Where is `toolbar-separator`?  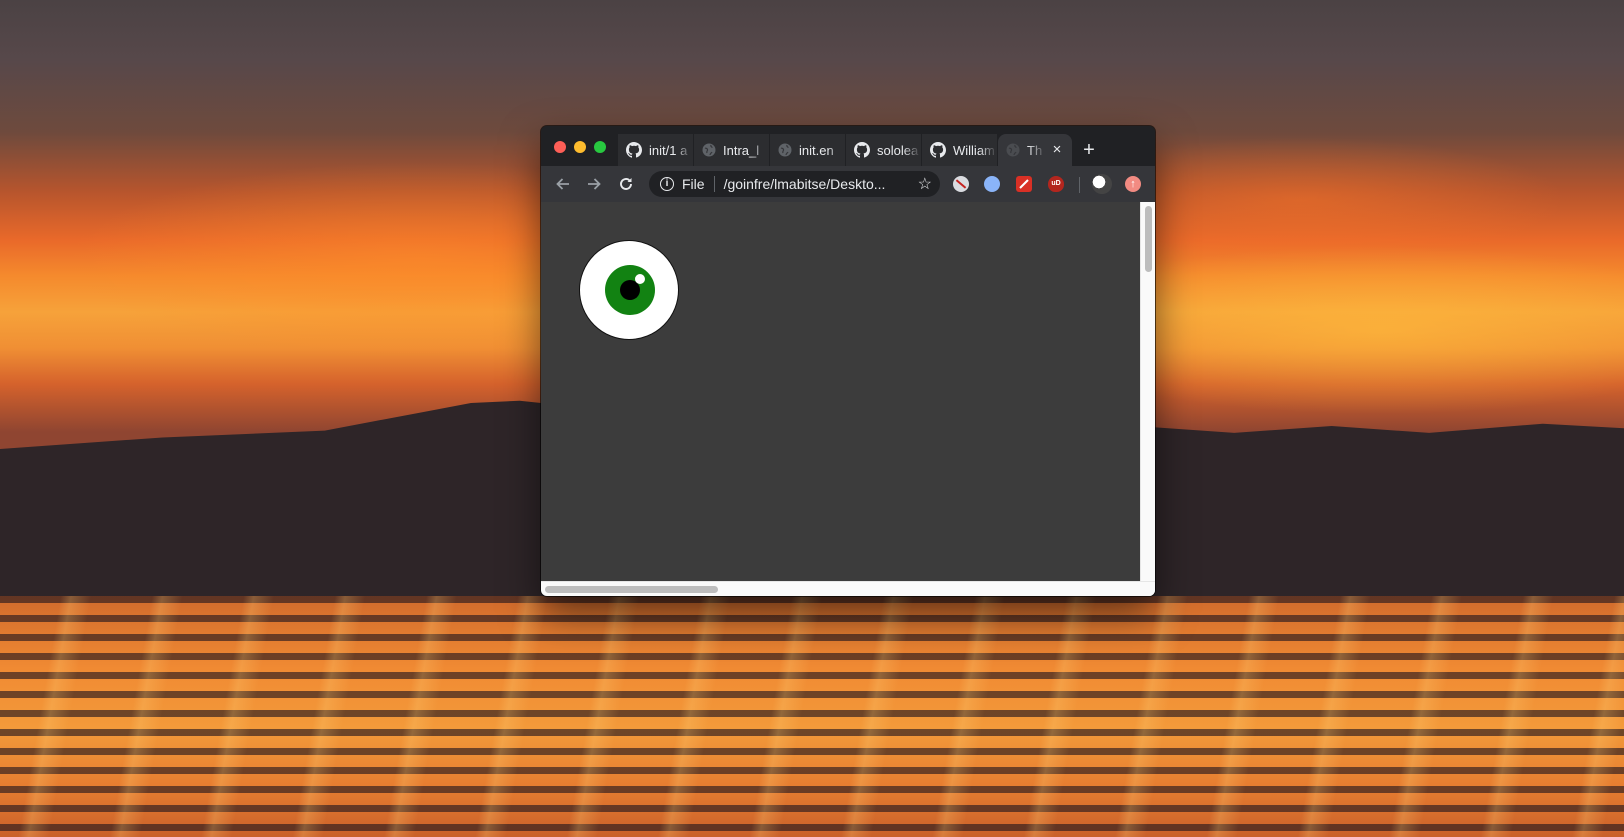
toolbar-separator is located at coordinates (1079, 185).